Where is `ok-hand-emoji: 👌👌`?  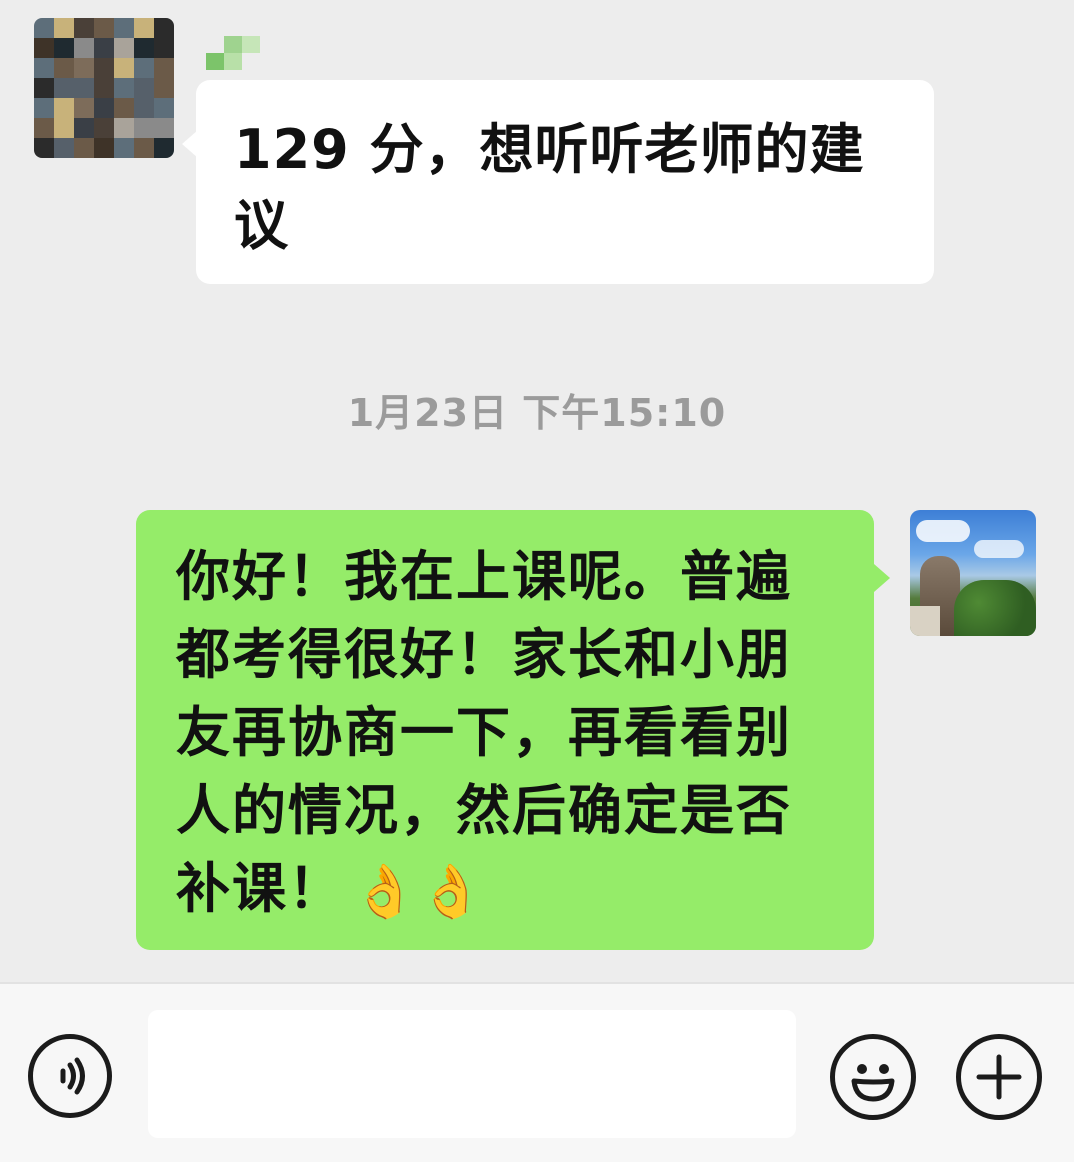 ok-hand-emoji: 👌👌 is located at coordinates (419, 892).